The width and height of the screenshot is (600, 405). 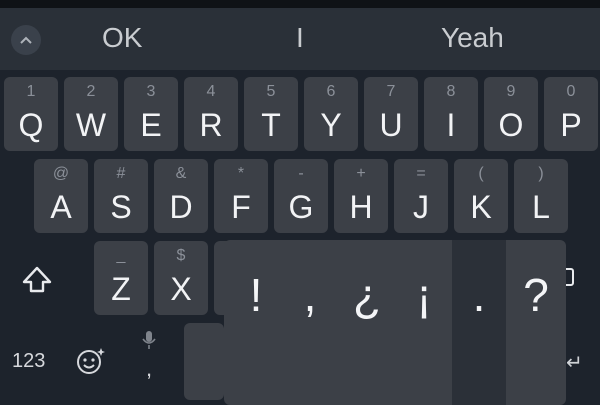 What do you see at coordinates (181, 255) in the screenshot?
I see `key-hint: $` at bounding box center [181, 255].